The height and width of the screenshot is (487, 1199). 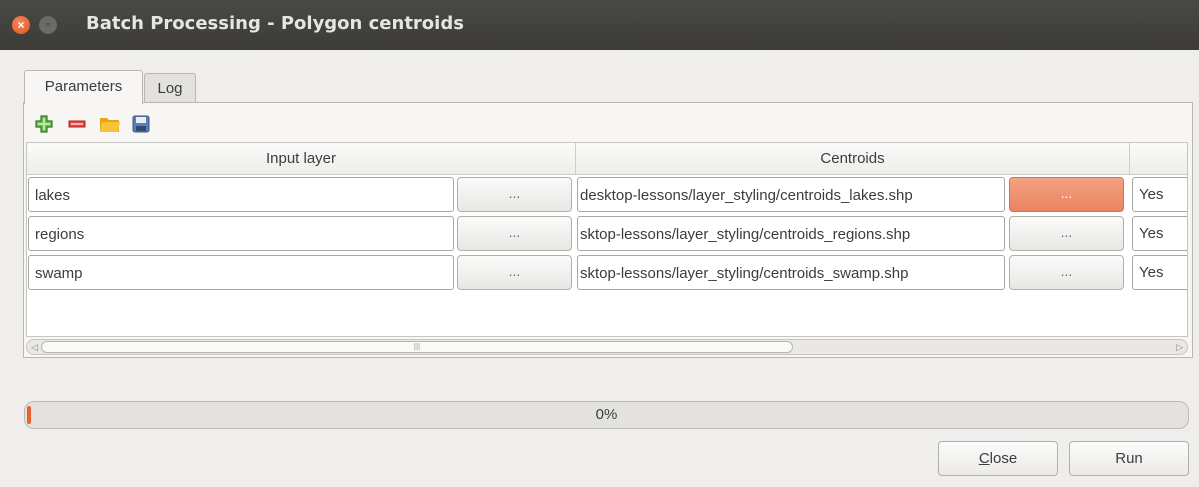 I want to click on tab-log: Log, so click(x=170, y=88).